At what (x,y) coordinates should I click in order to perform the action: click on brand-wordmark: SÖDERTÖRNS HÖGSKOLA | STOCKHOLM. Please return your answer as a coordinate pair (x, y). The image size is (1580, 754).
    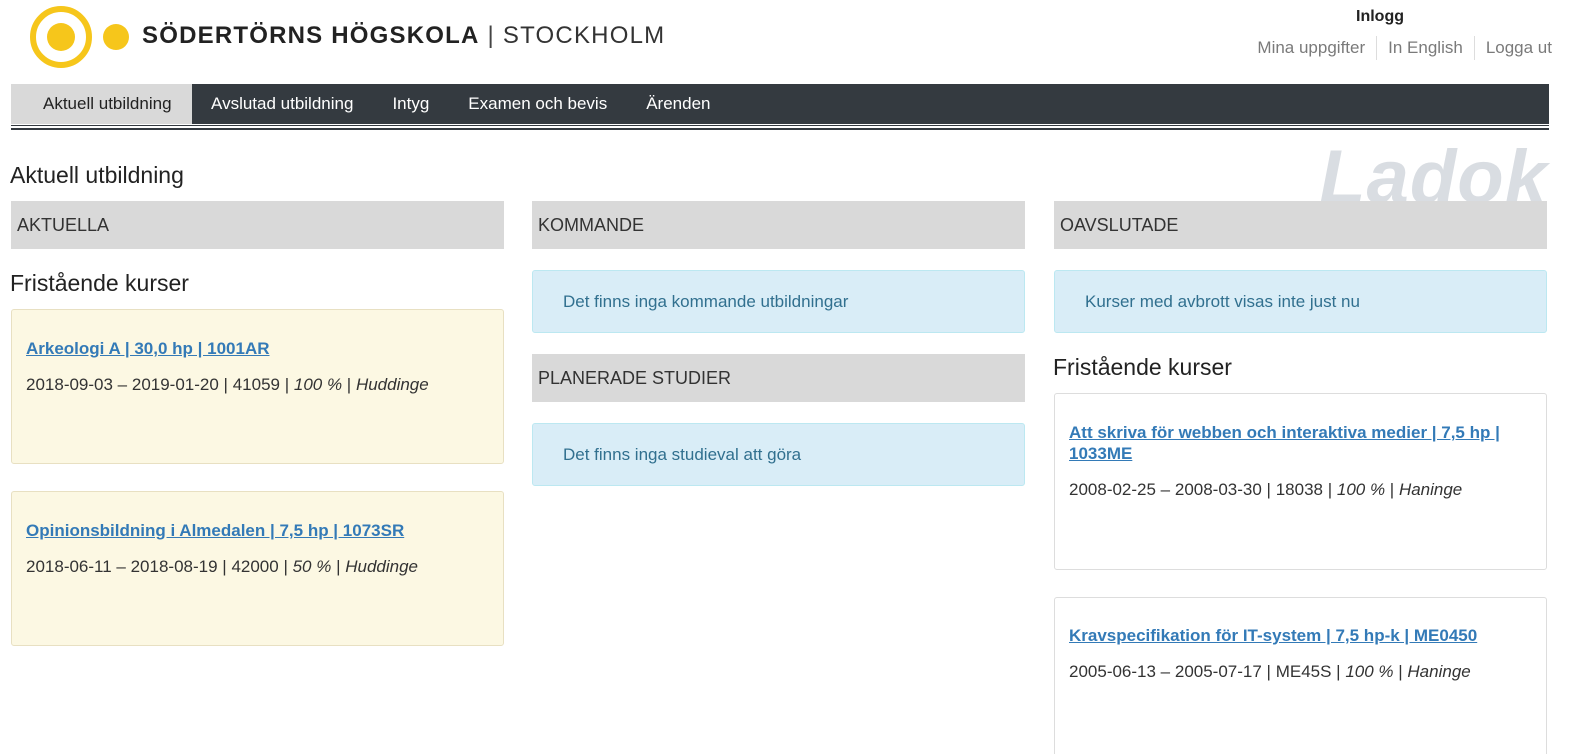
    Looking at the image, I should click on (403, 36).